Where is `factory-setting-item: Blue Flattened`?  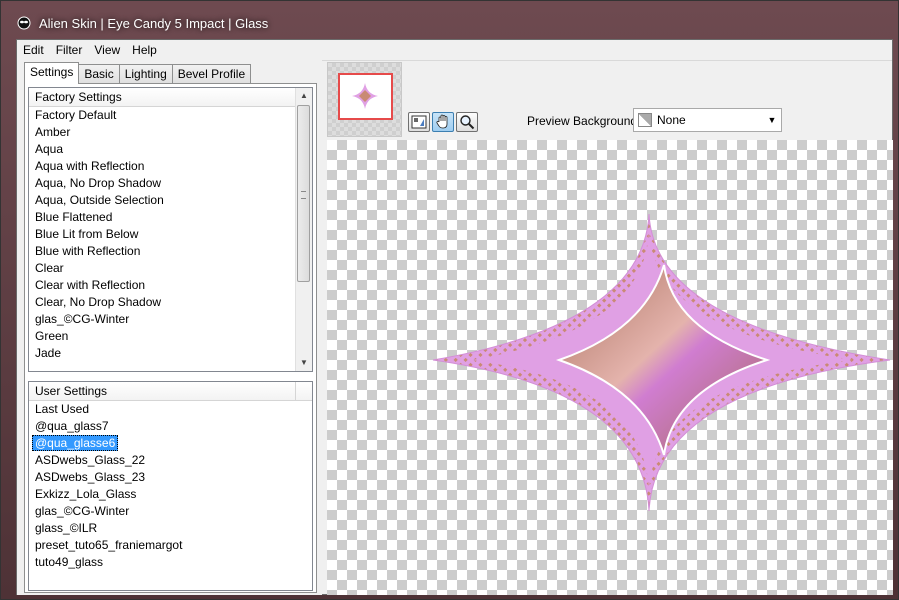
factory-setting-item: Blue Flattened is located at coordinates (170, 217).